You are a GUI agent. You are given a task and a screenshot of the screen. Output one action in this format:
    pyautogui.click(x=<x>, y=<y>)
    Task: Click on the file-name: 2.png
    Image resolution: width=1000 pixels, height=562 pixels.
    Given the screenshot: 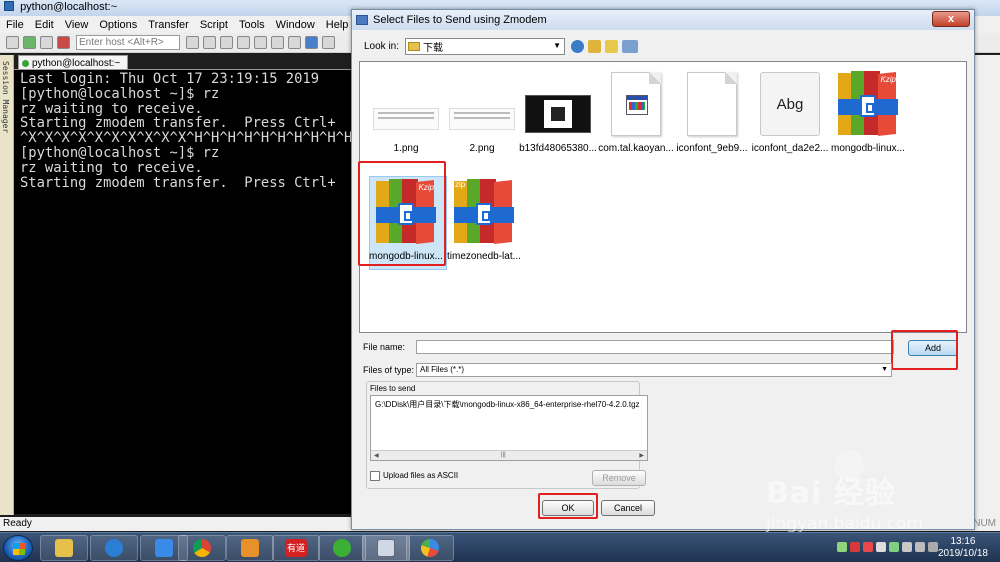 What is the action you would take?
    pyautogui.click(x=482, y=148)
    